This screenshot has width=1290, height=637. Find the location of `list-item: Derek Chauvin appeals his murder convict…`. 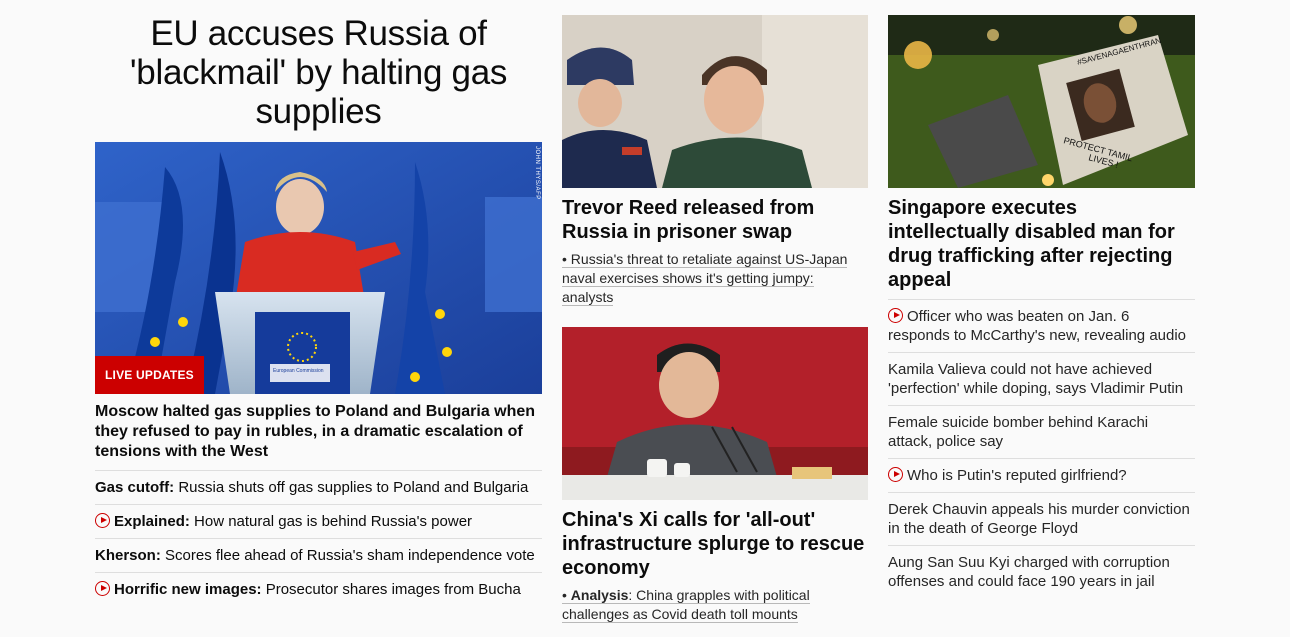

list-item: Derek Chauvin appeals his murder convict… is located at coordinates (1041, 519).